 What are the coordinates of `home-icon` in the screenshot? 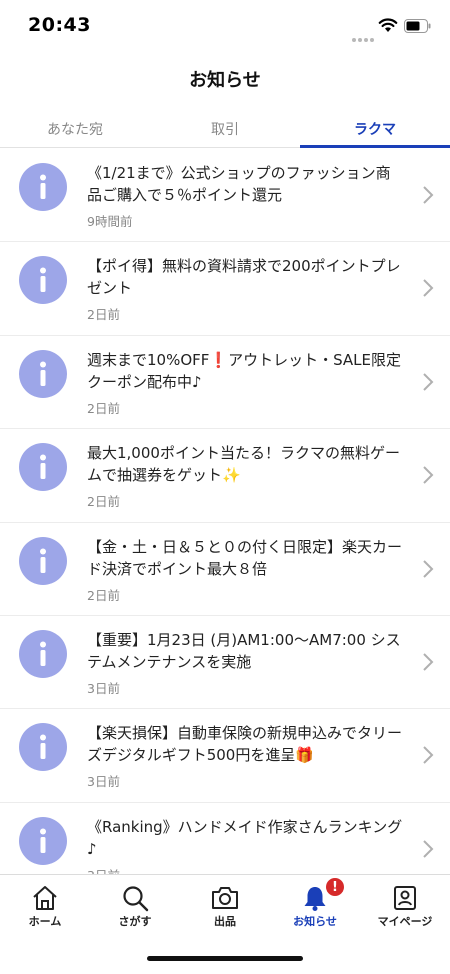 It's located at (45, 898).